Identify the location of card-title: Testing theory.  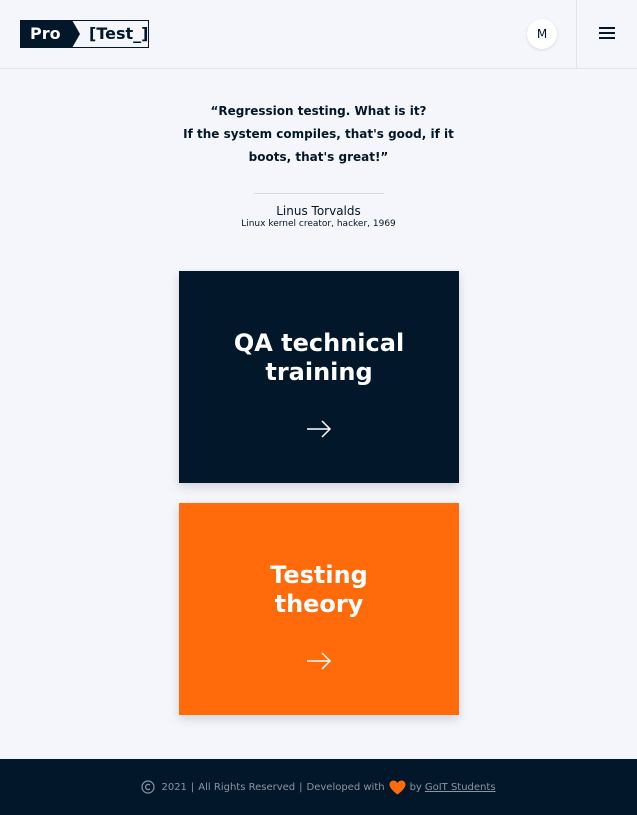
(319, 589).